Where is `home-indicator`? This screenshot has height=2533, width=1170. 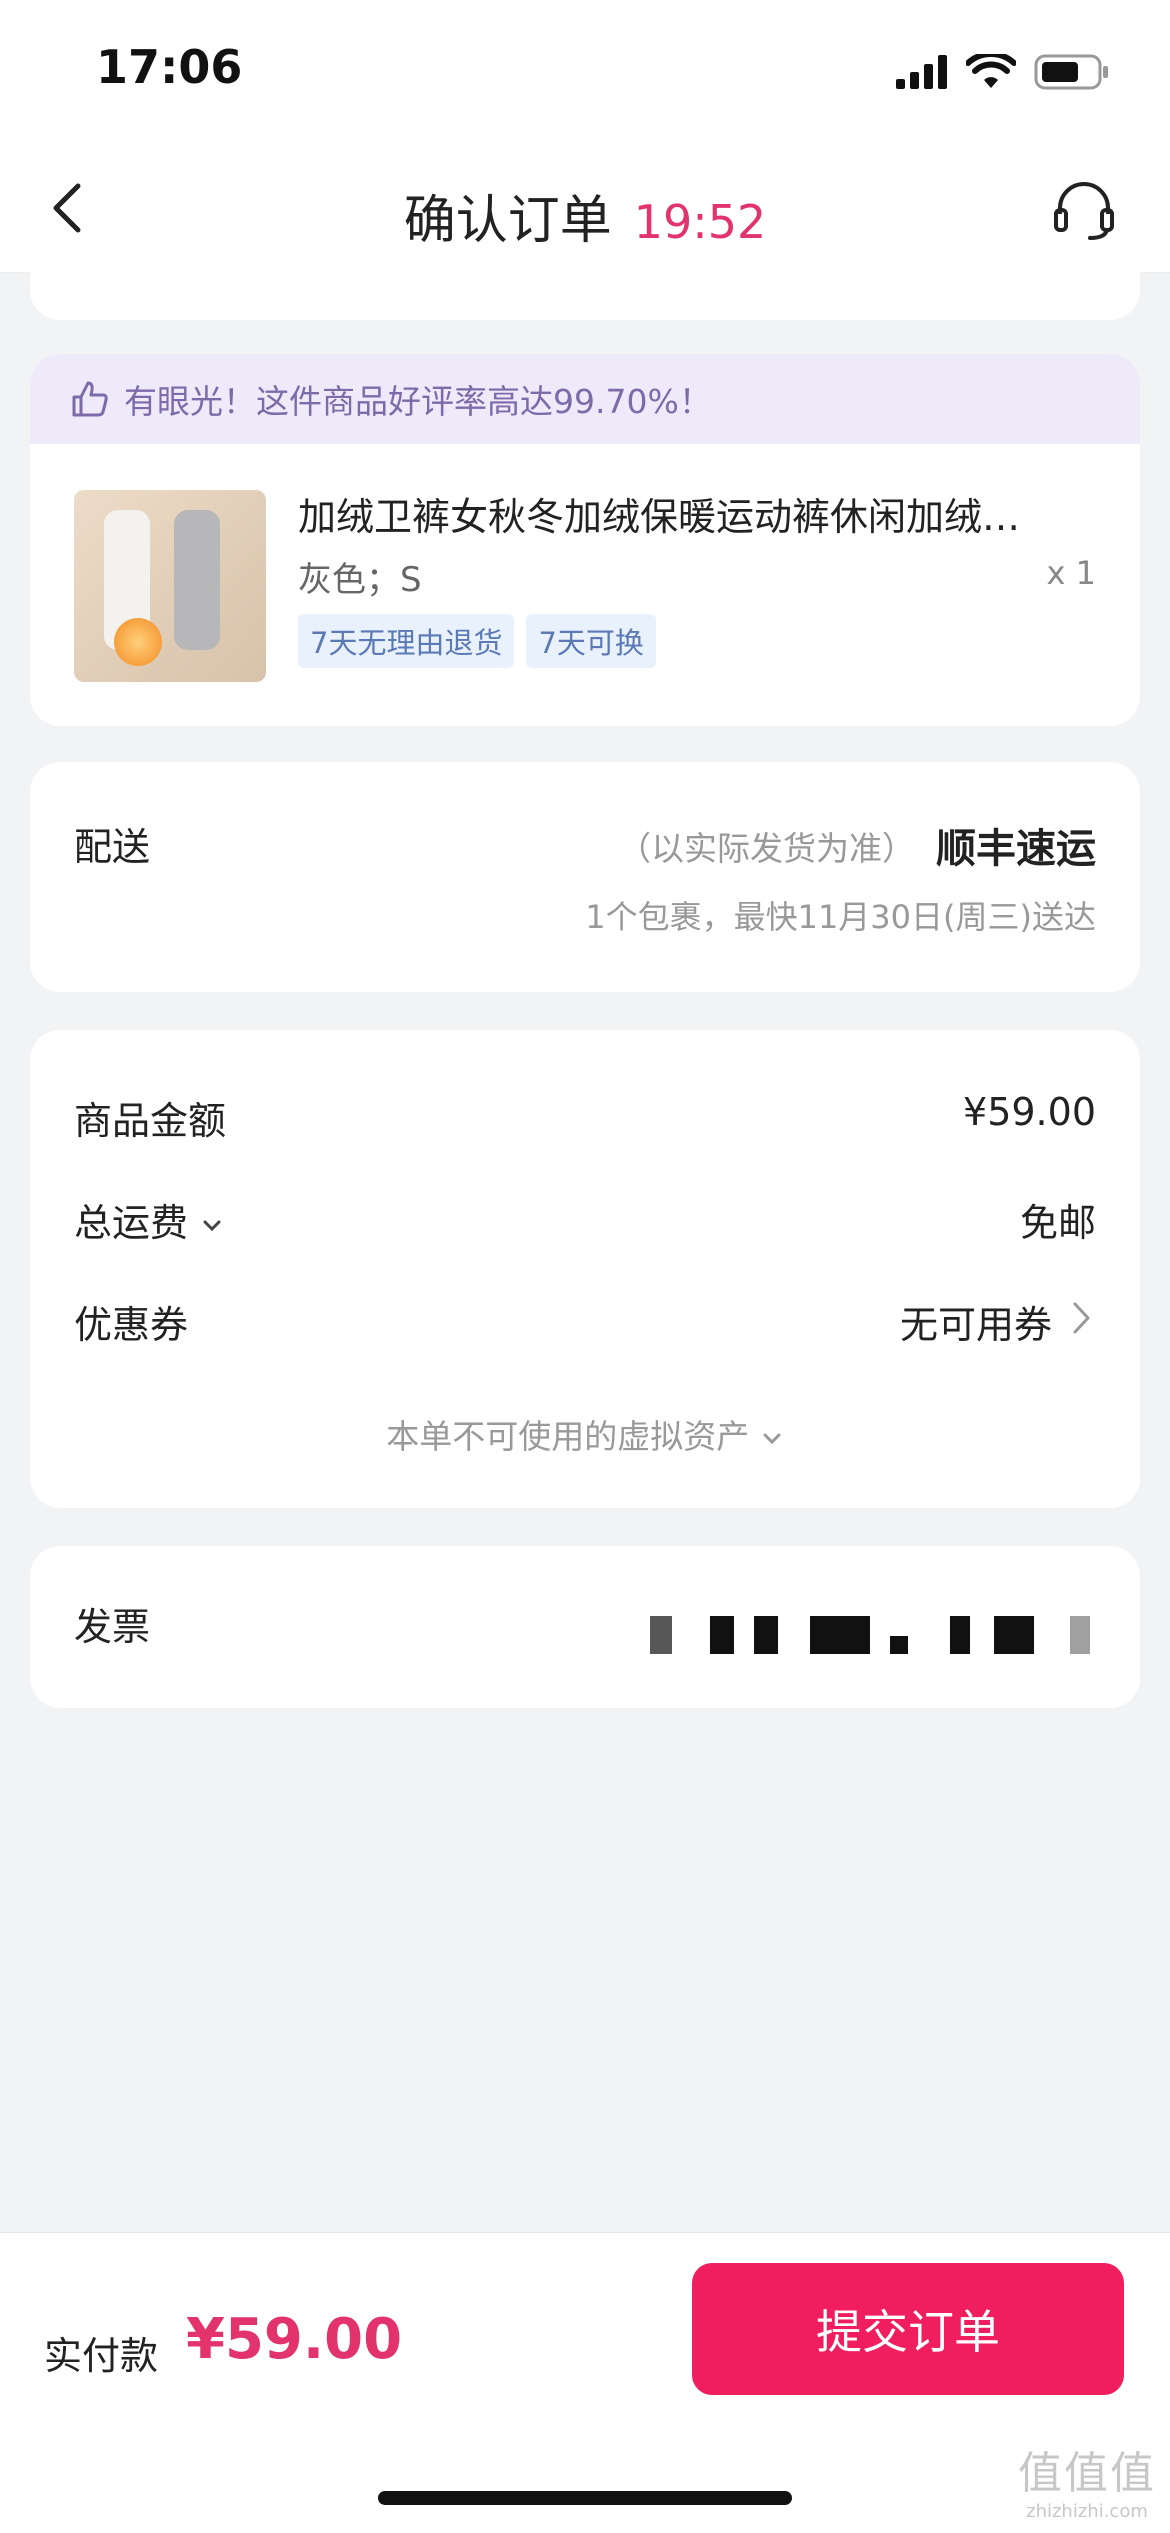
home-indicator is located at coordinates (585, 2498).